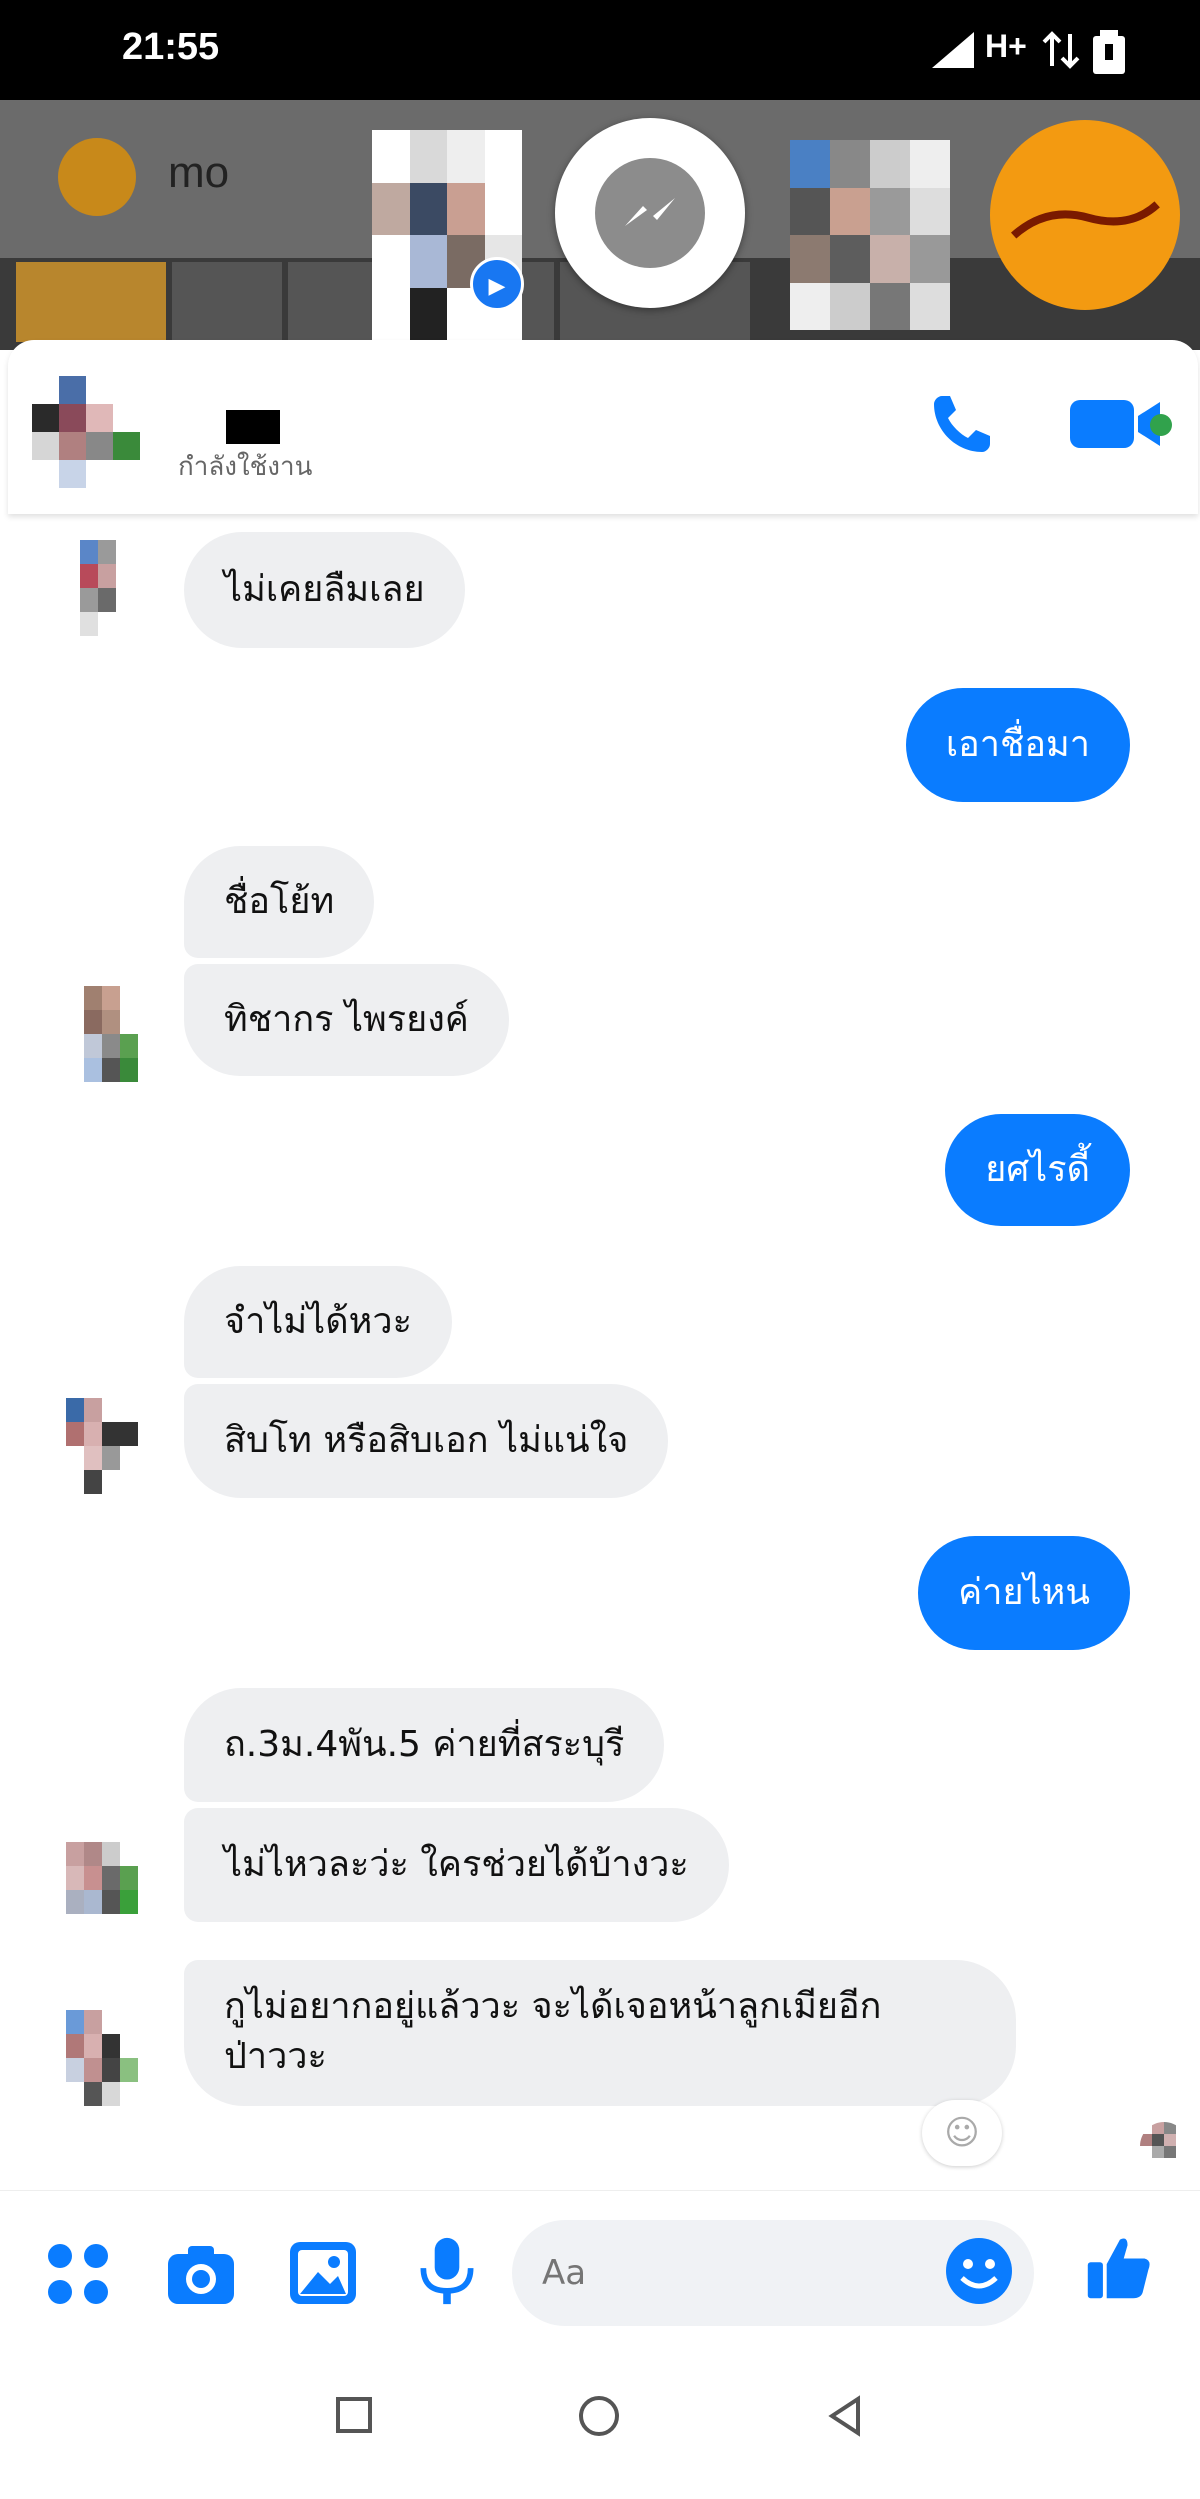 This screenshot has height=2499, width=1200. I want to click on chat-head-avatar, so click(870, 235).